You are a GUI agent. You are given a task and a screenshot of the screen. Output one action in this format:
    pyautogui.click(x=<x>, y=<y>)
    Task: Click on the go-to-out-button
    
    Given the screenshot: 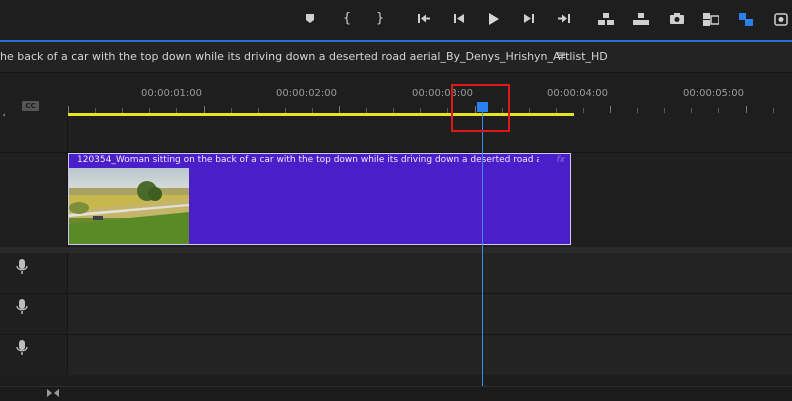 What is the action you would take?
    pyautogui.click(x=564, y=19)
    